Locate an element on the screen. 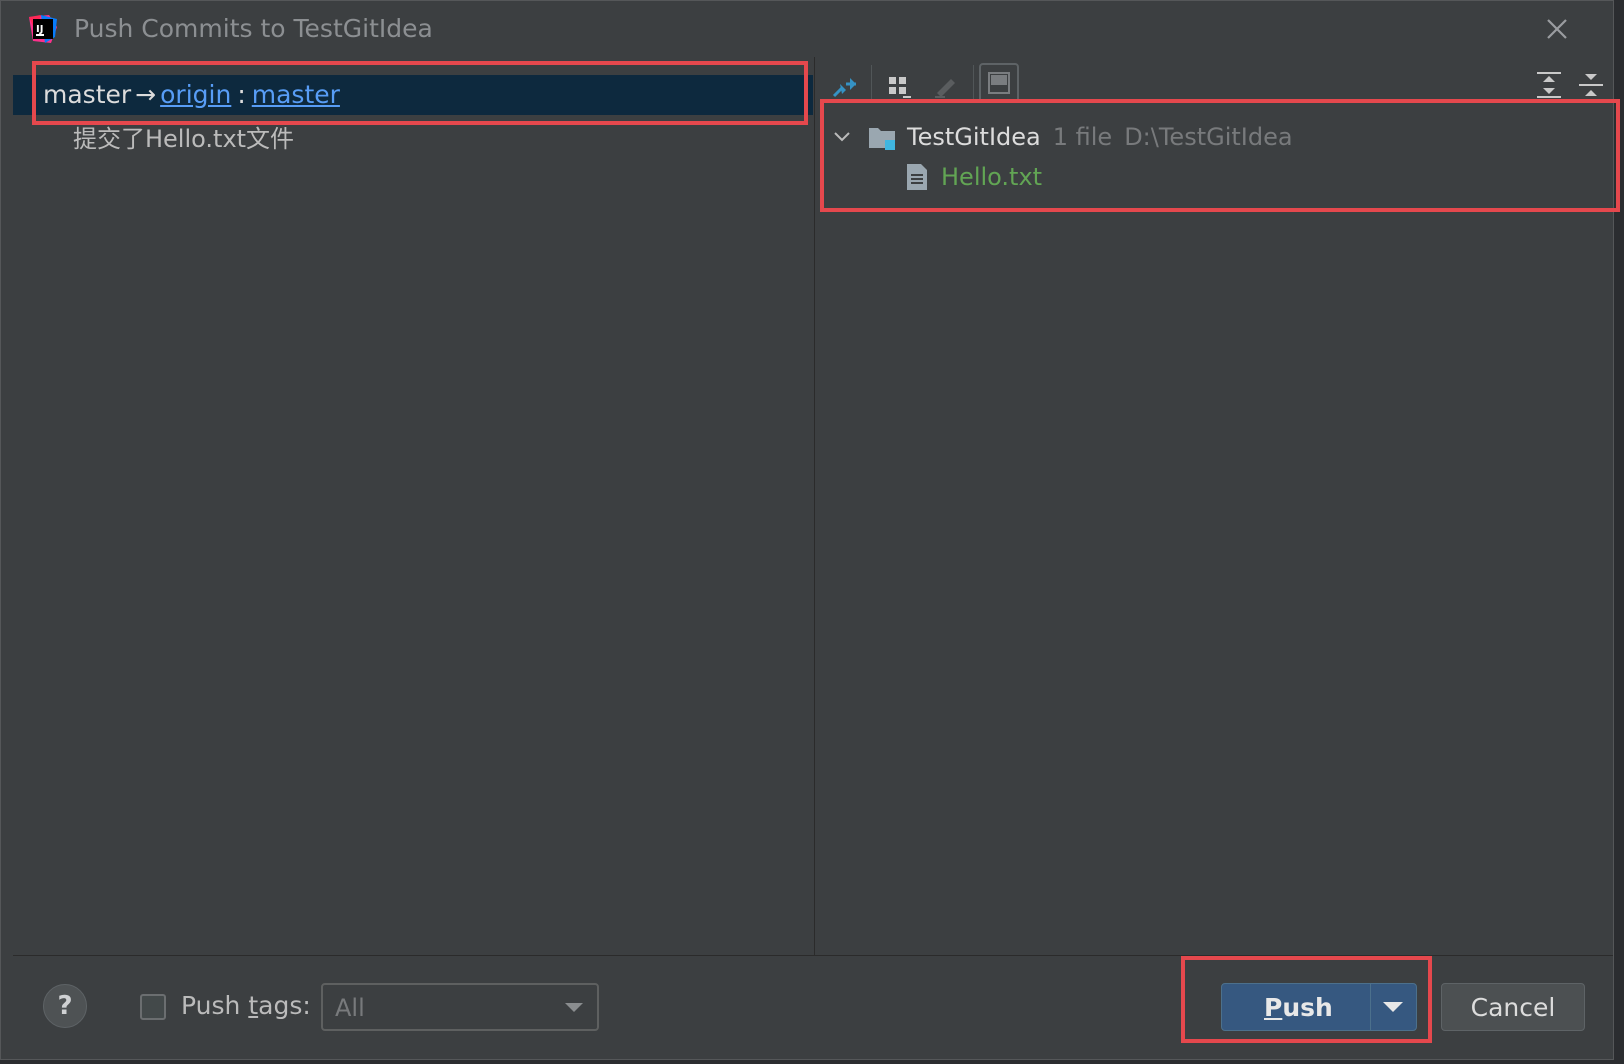 The image size is (1624, 1064). close-icon is located at coordinates (1557, 29).